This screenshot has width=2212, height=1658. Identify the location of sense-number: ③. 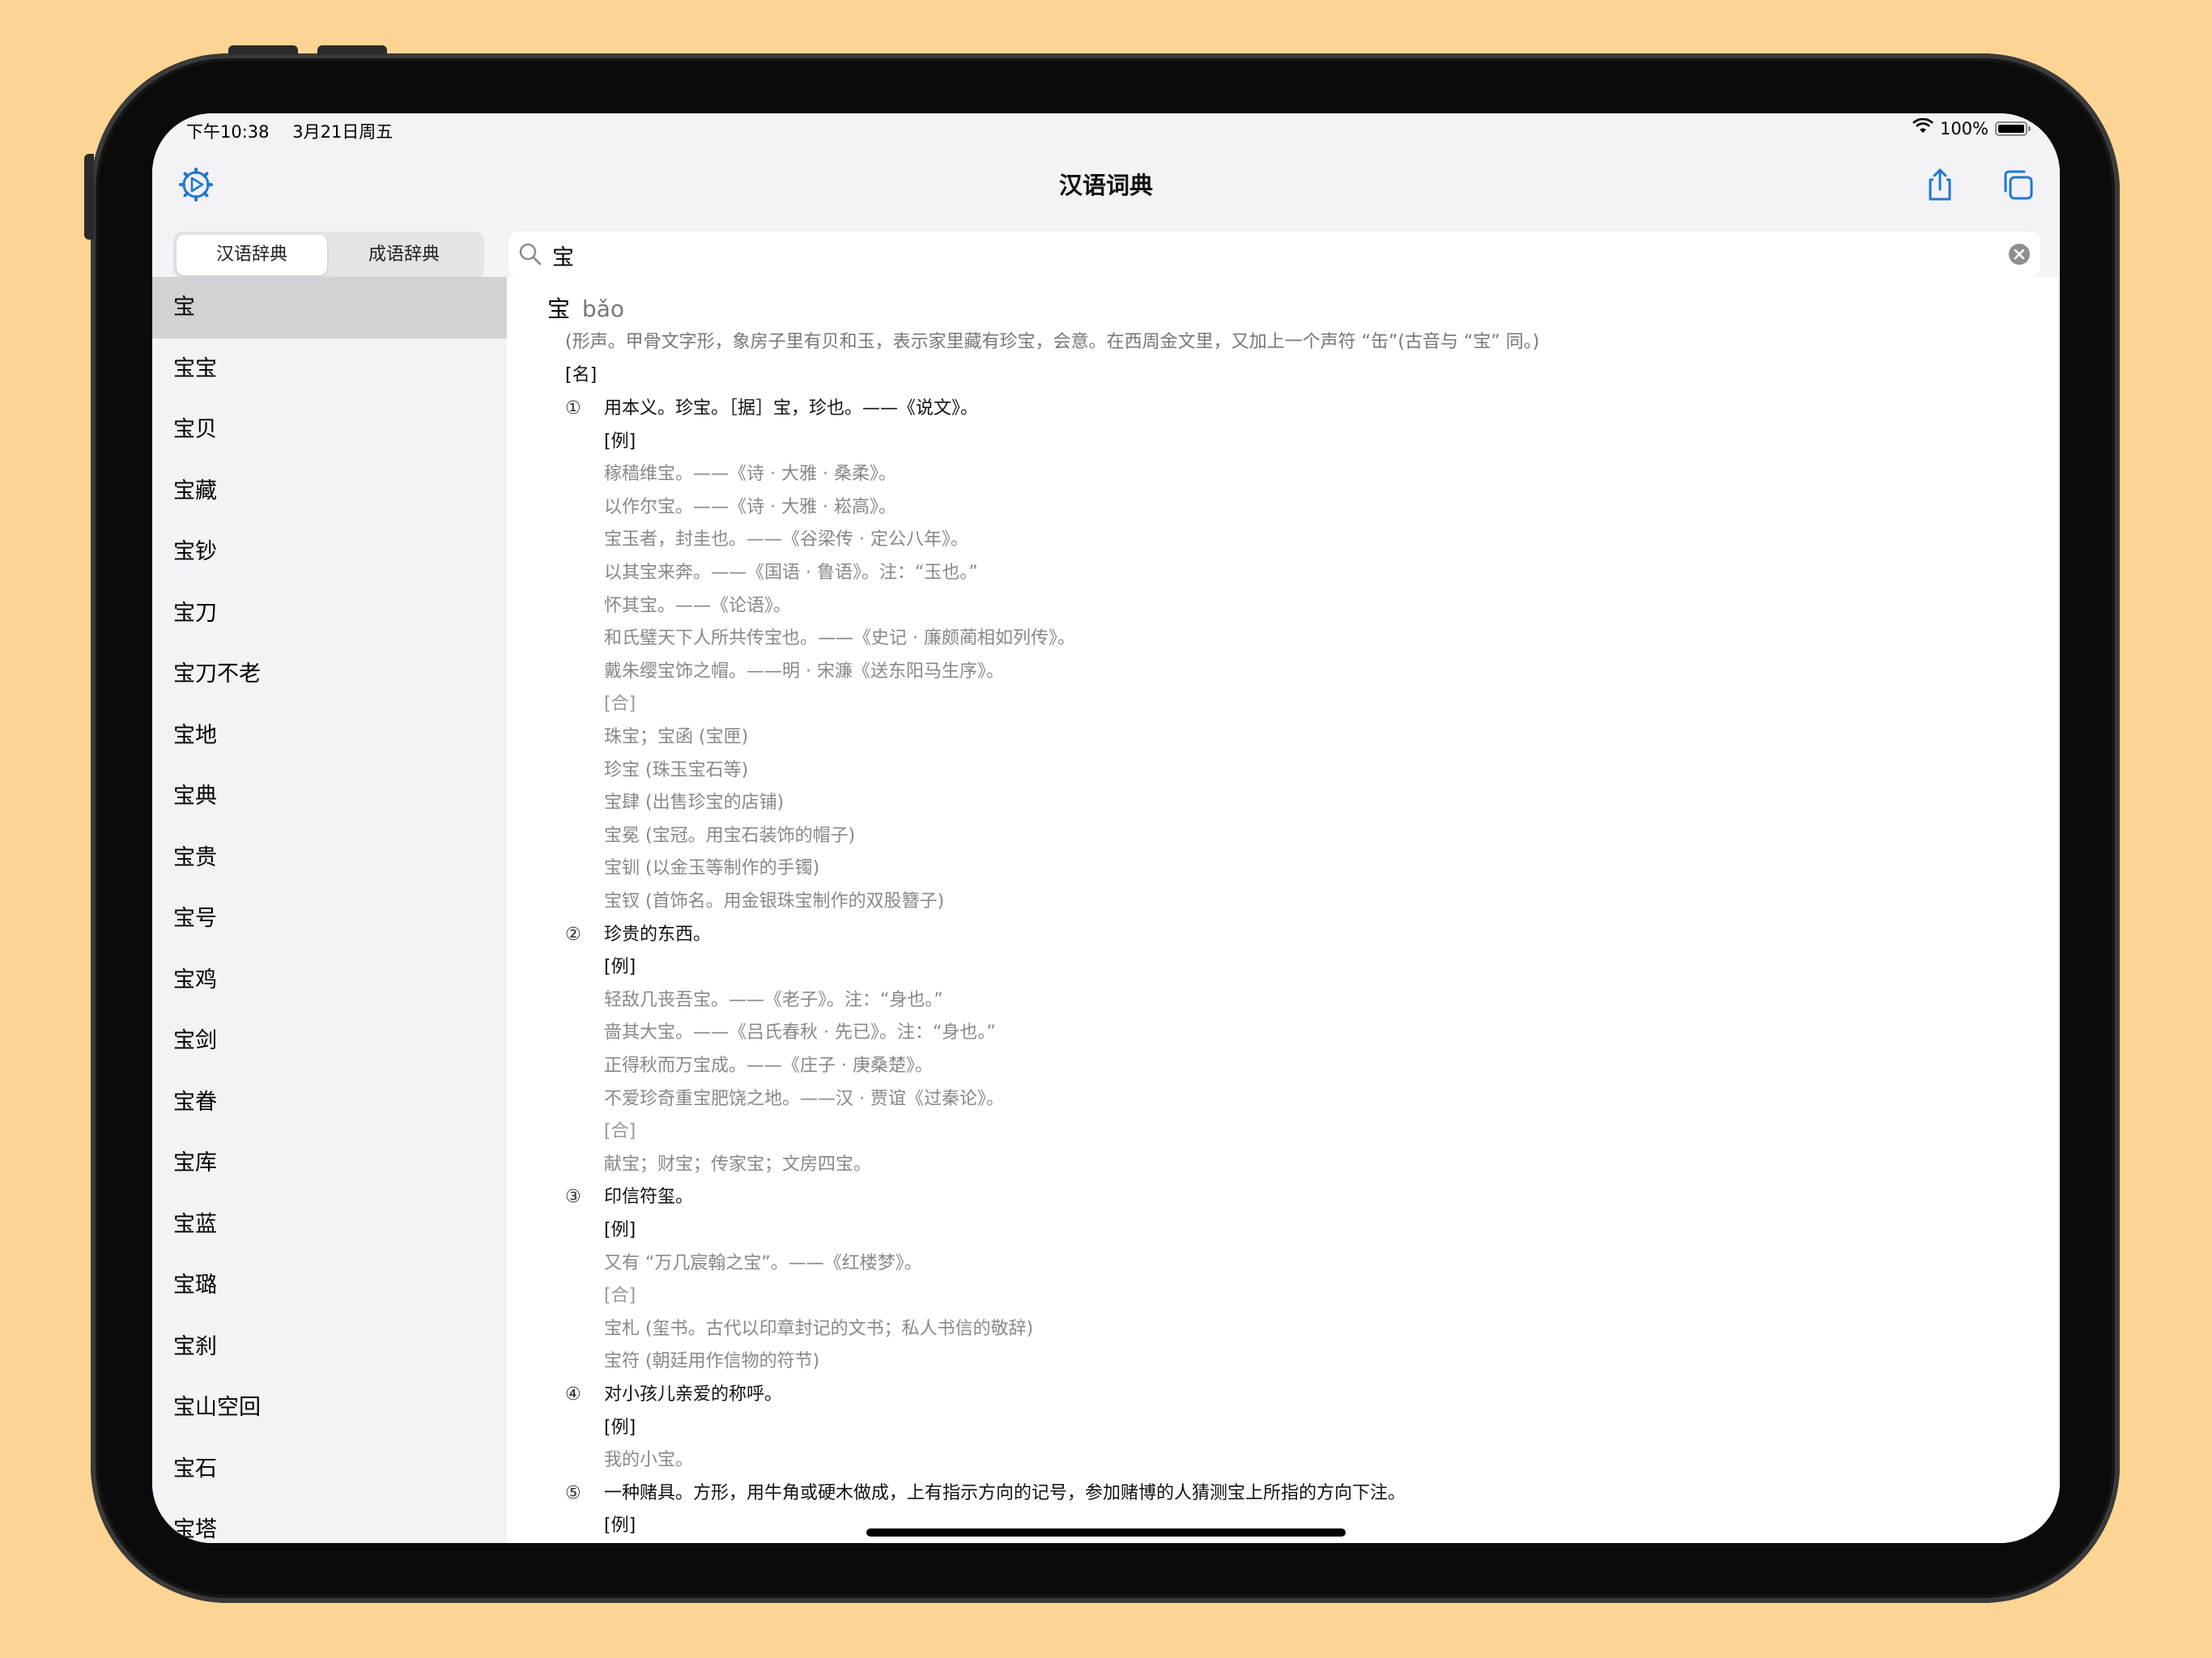
(573, 1197).